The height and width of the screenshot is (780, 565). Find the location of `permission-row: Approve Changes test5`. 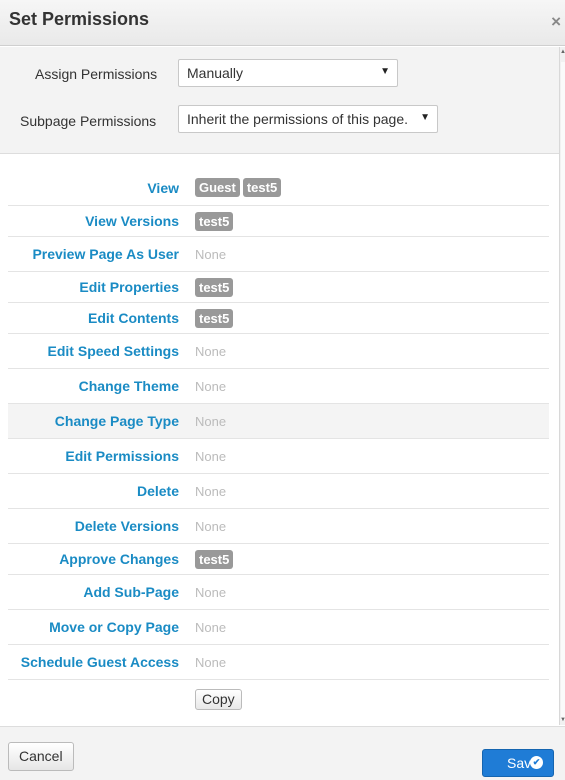

permission-row: Approve Changes test5 is located at coordinates (278, 559).